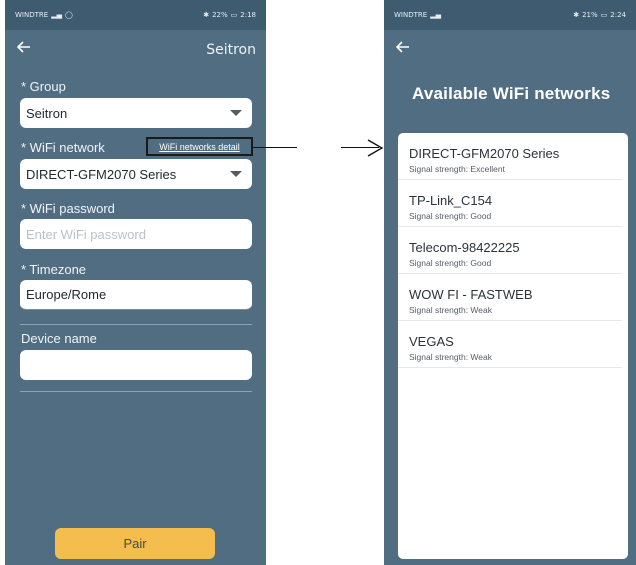 This screenshot has height=565, width=636. Describe the element at coordinates (86, 234) in the screenshot. I see `wifi-password-placeholder: Enter WiFi password` at that location.